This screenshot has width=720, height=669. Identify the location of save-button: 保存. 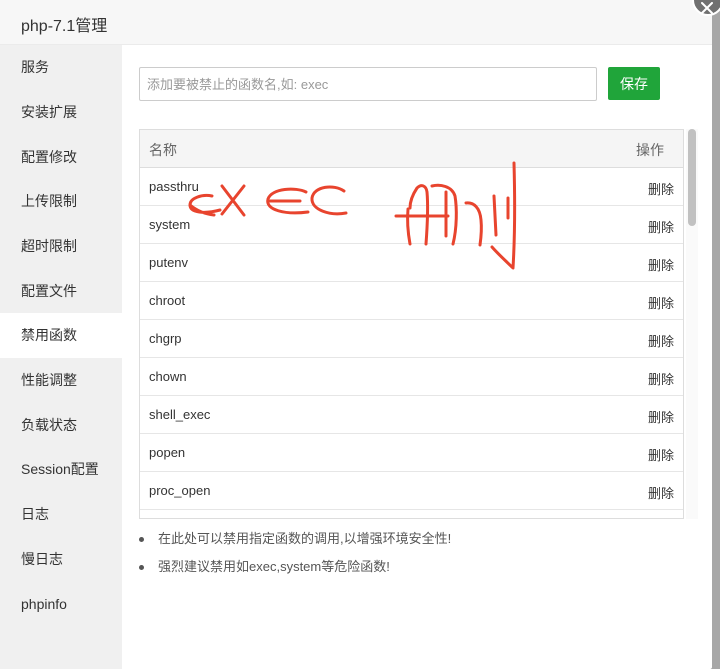
(634, 83).